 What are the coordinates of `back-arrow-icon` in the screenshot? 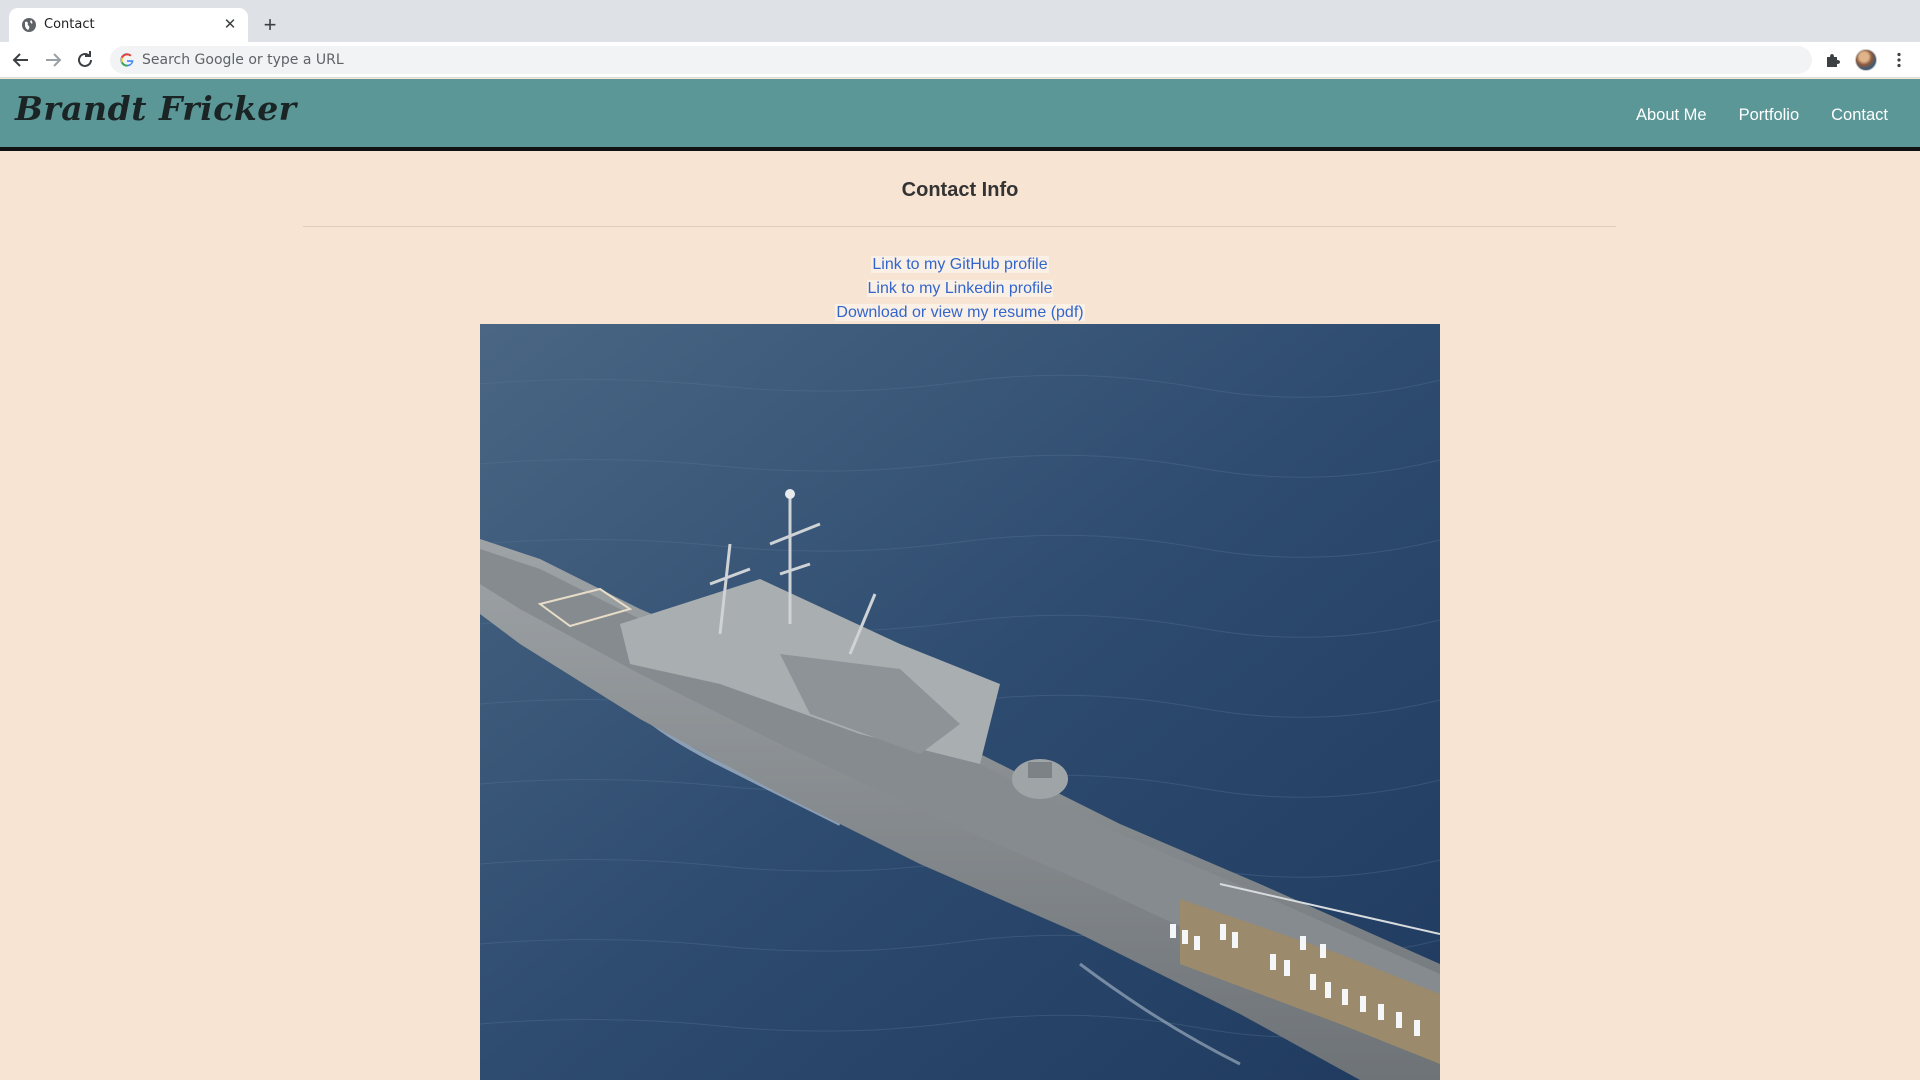 It's located at (21, 60).